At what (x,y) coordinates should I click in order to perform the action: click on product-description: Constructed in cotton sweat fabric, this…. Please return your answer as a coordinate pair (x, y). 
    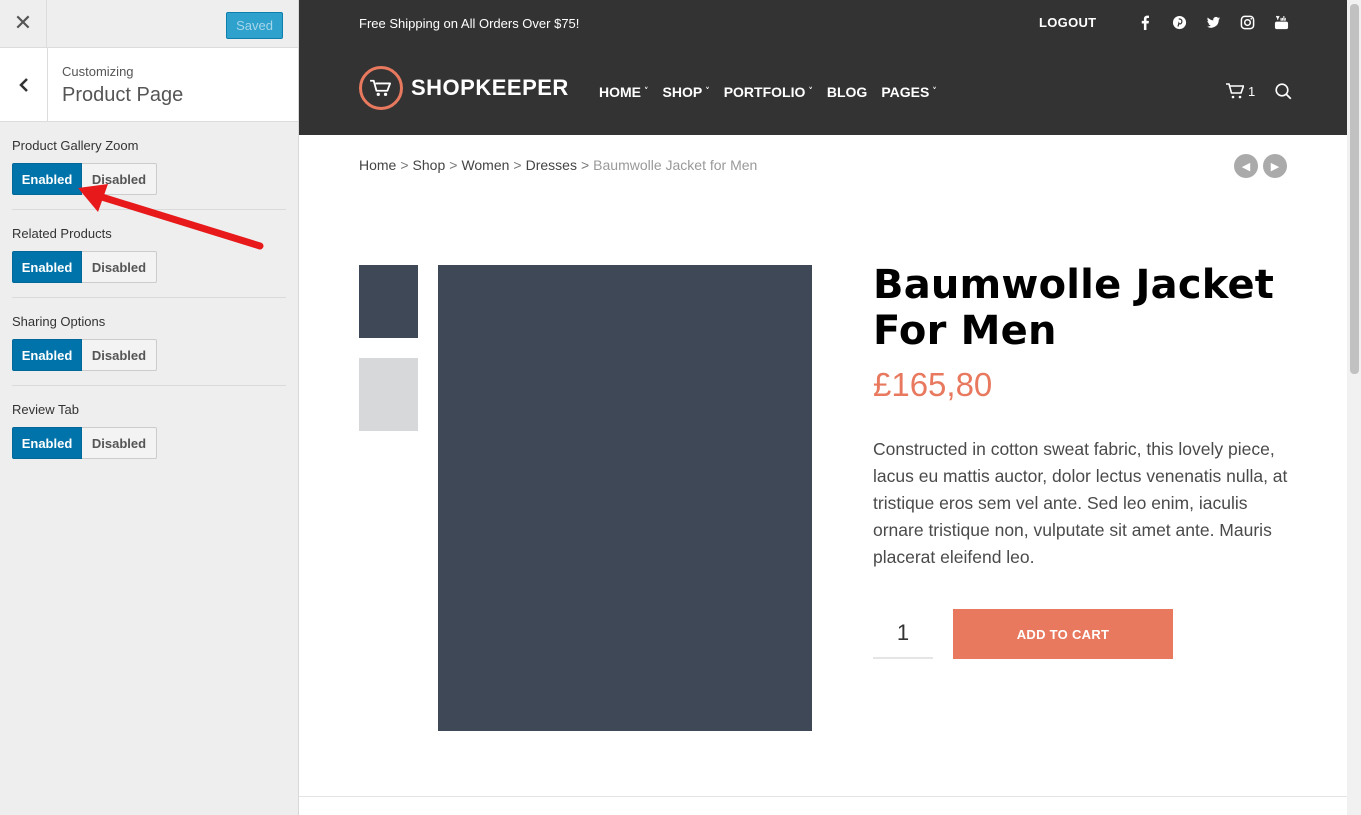
    Looking at the image, I should click on (1080, 503).